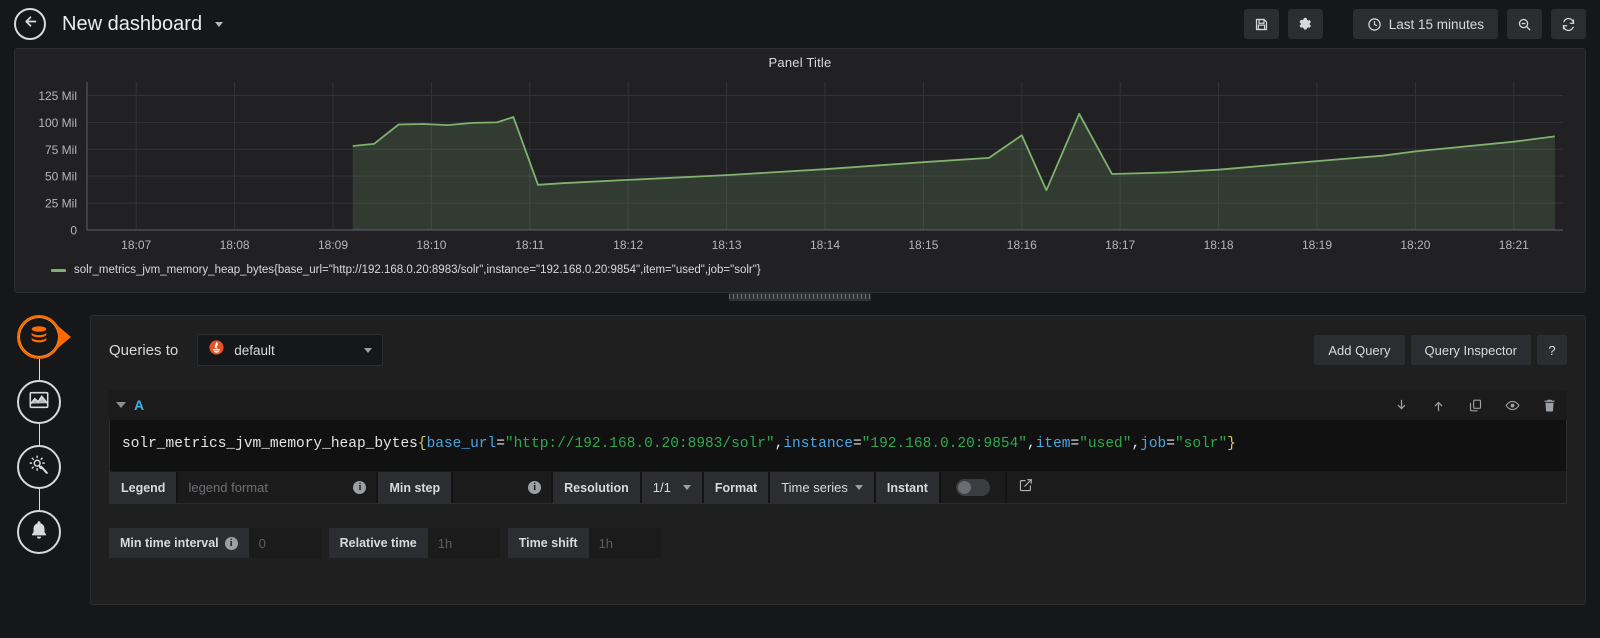 The width and height of the screenshot is (1600, 638). Describe the element at coordinates (73, 231) in the screenshot. I see `y-tick-label: 0` at that location.